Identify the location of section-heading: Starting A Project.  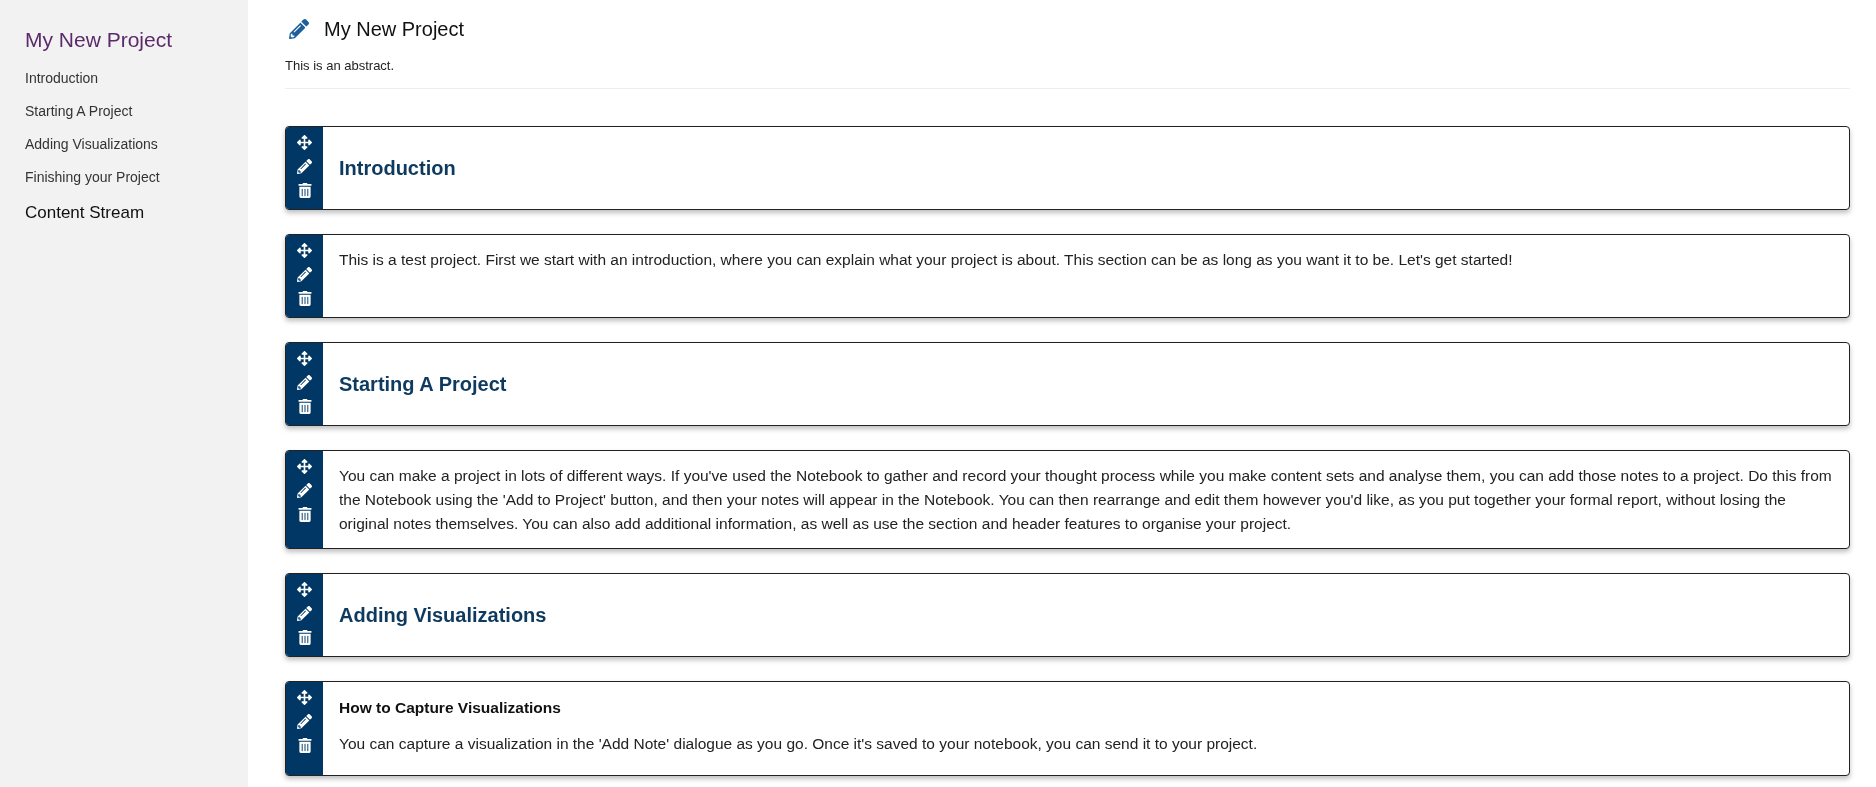
(423, 384).